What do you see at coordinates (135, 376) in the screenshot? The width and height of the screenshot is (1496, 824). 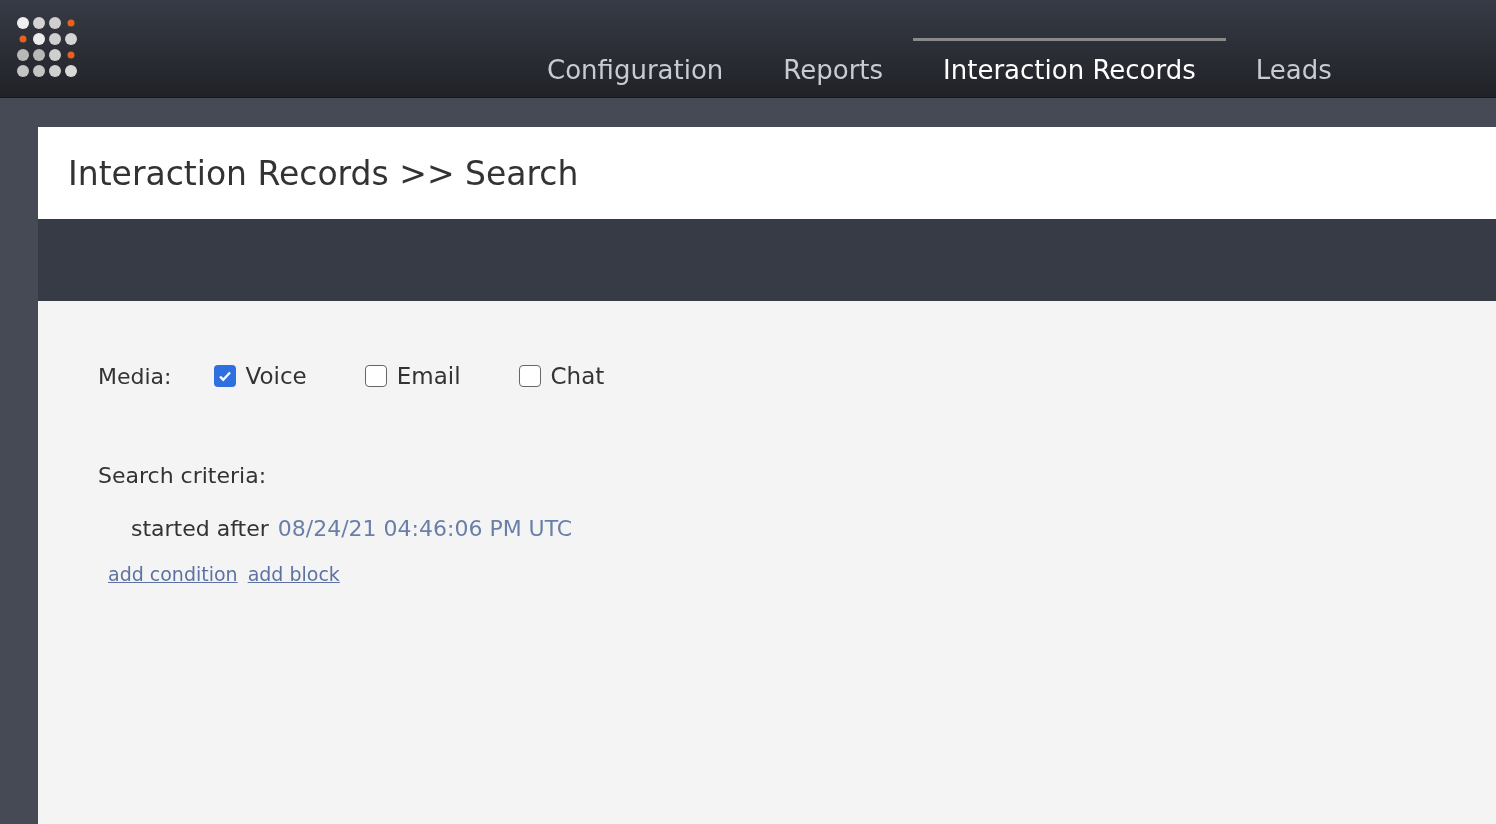 I see `media-label: Media:` at bounding box center [135, 376].